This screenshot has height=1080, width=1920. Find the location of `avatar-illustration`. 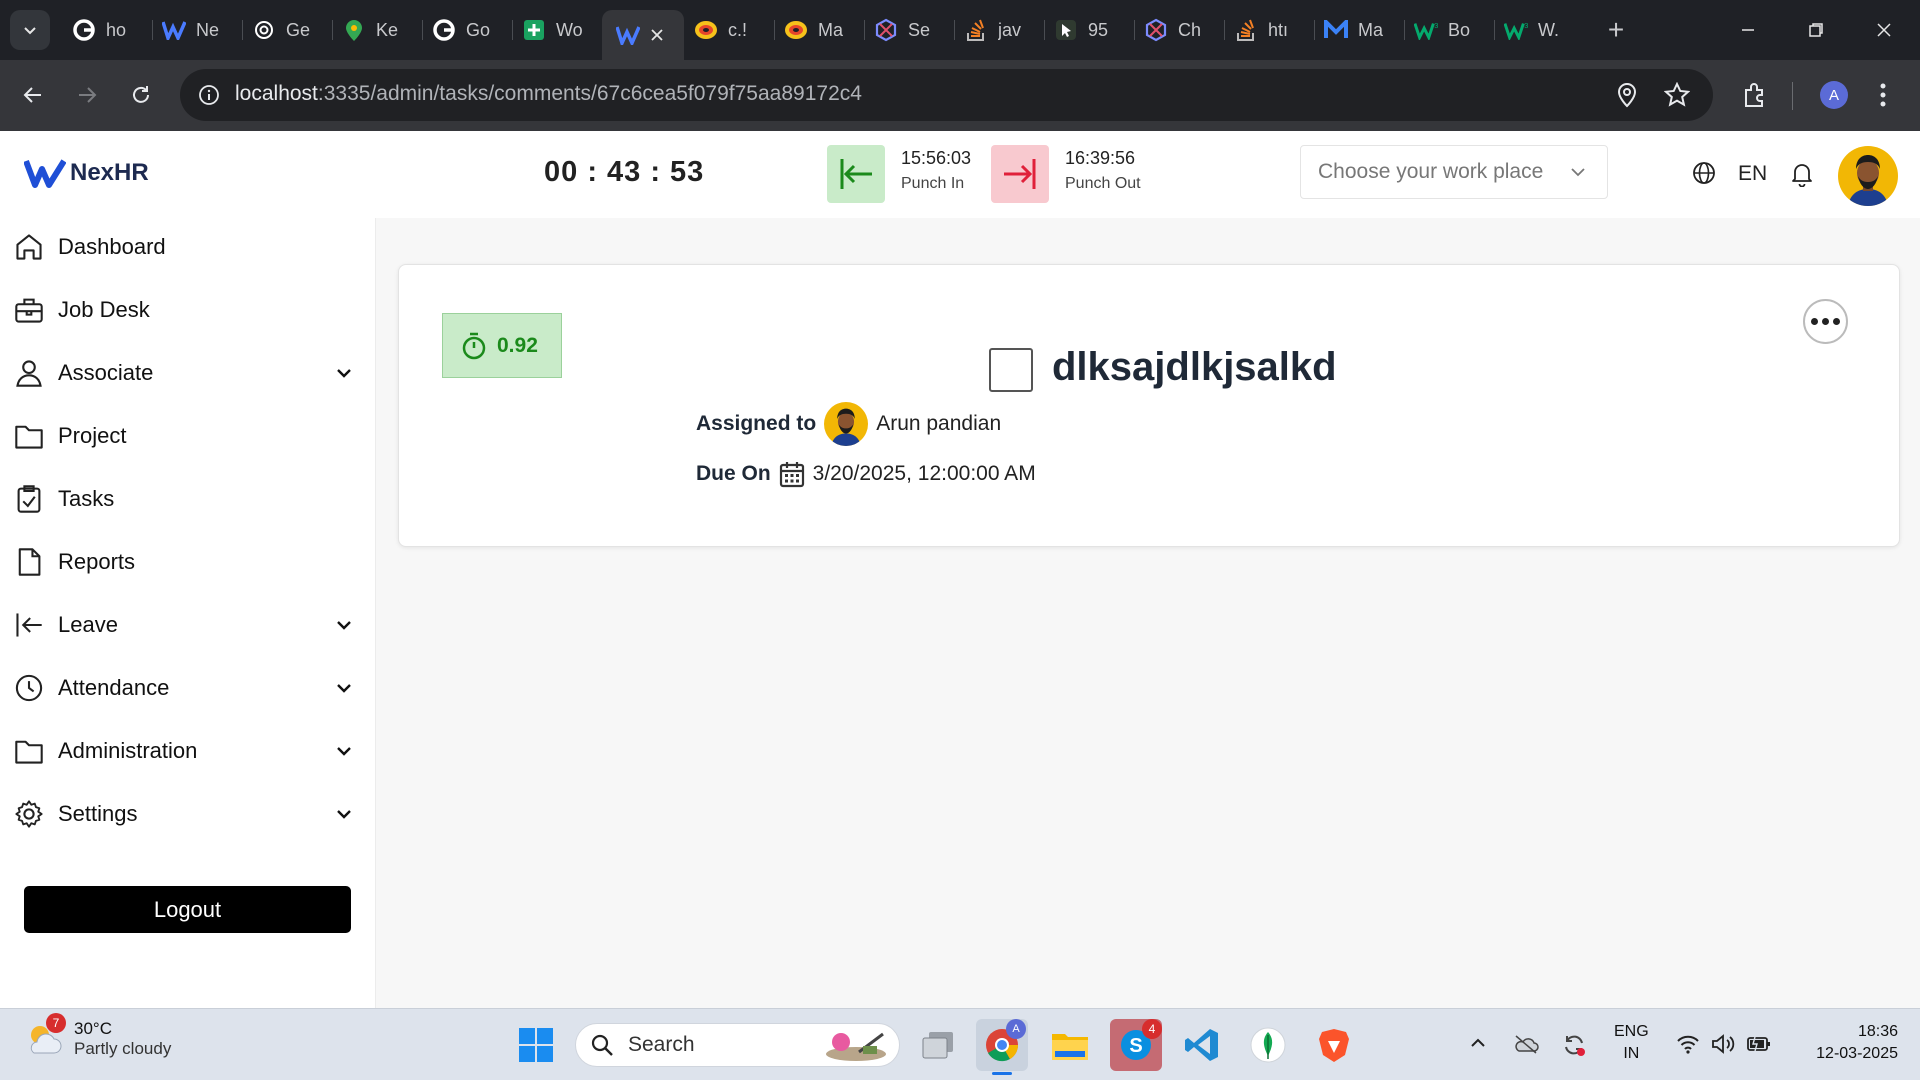

avatar-illustration is located at coordinates (846, 427).